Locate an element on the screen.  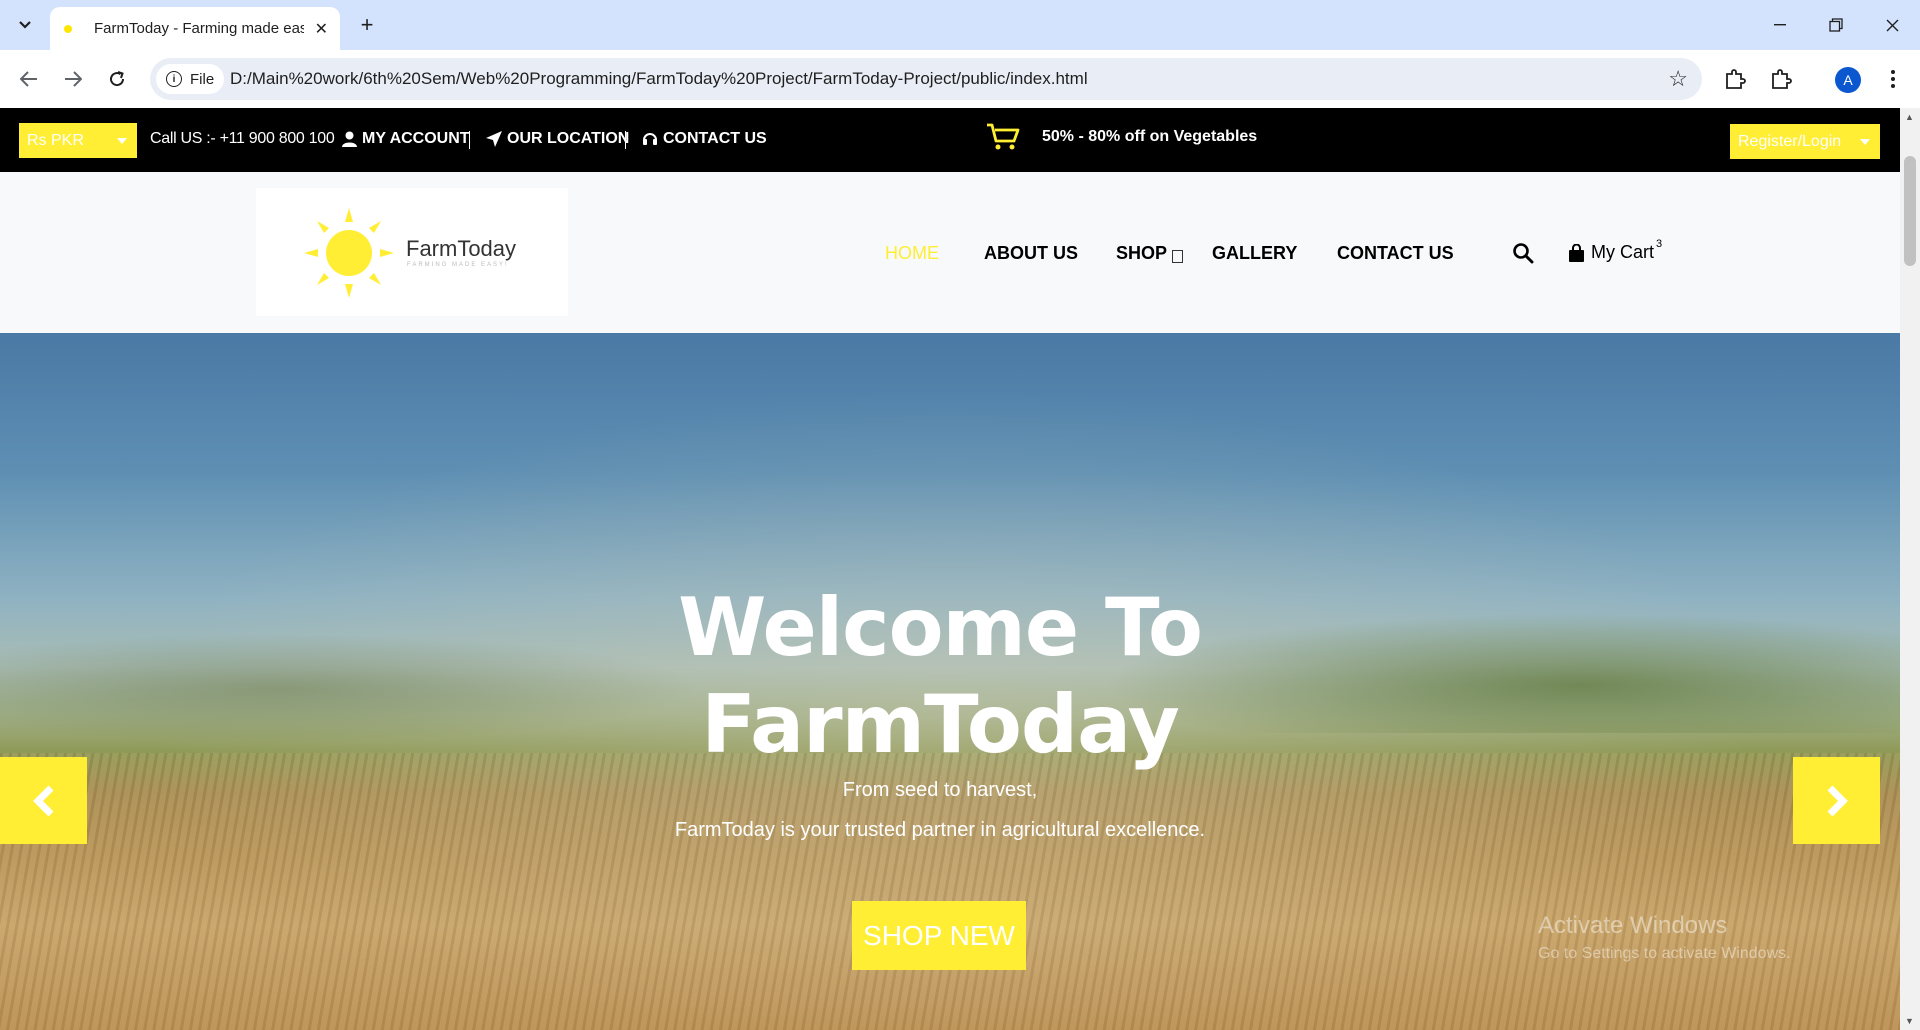
reload-icon is located at coordinates (117, 79).